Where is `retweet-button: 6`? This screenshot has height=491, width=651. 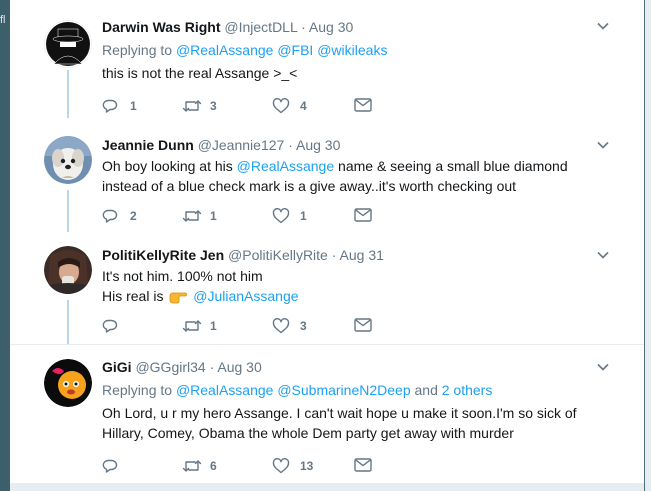
retweet-button: 6 is located at coordinates (199, 466).